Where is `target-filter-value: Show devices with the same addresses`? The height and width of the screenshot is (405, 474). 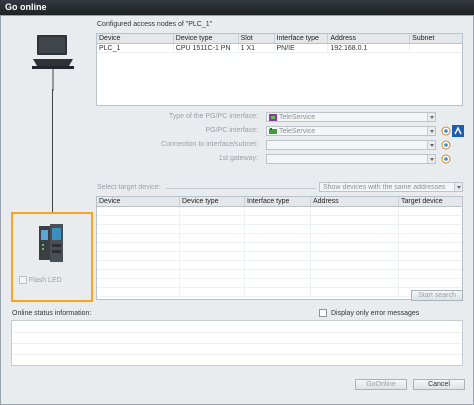
target-filter-value: Show devices with the same addresses is located at coordinates (384, 187).